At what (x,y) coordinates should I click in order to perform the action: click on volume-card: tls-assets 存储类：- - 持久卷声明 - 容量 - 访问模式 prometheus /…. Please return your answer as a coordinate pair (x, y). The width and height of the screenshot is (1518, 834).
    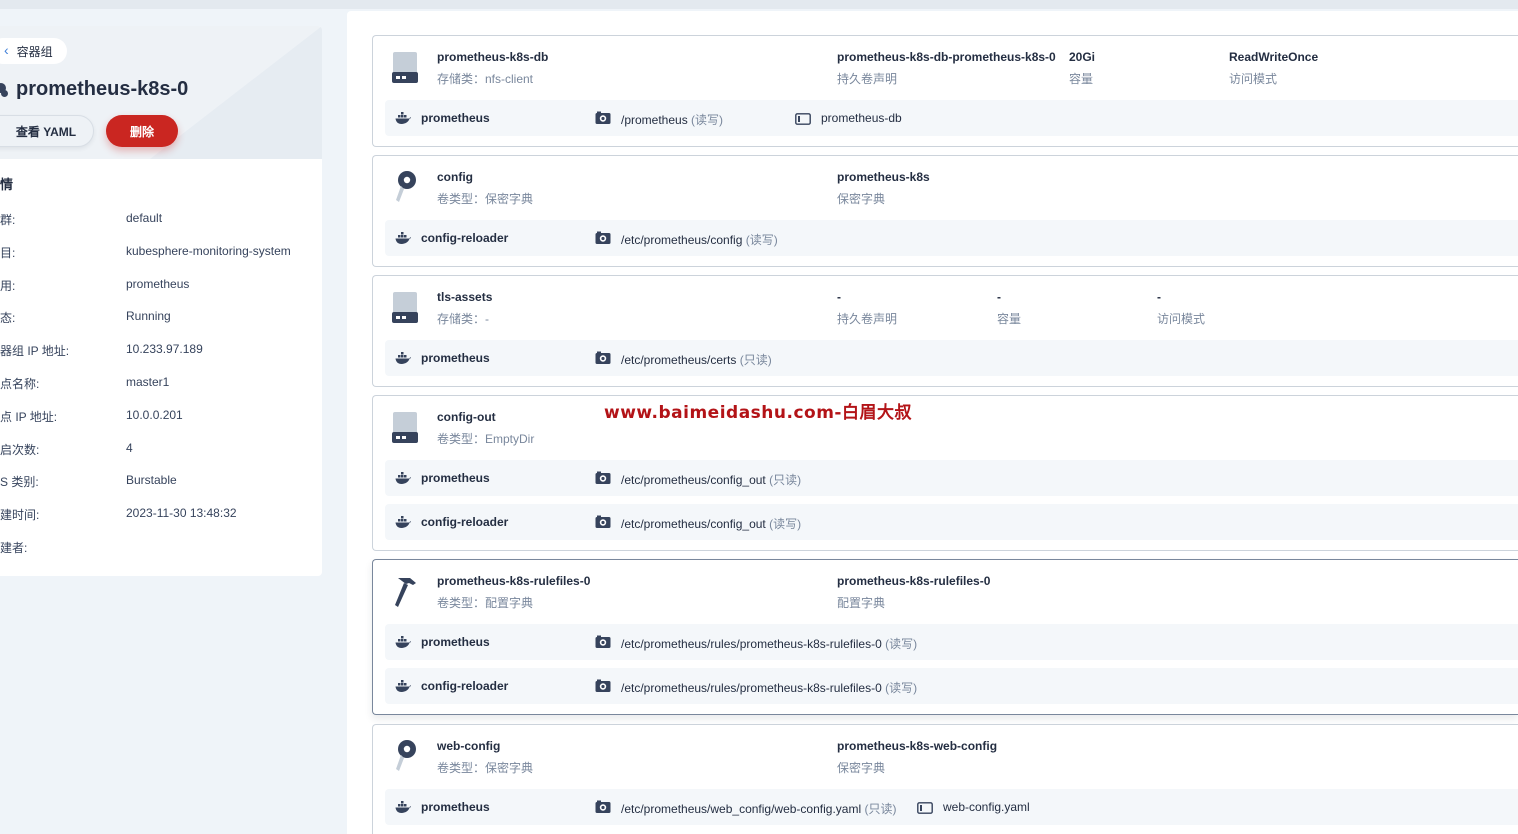
    Looking at the image, I should click on (945, 331).